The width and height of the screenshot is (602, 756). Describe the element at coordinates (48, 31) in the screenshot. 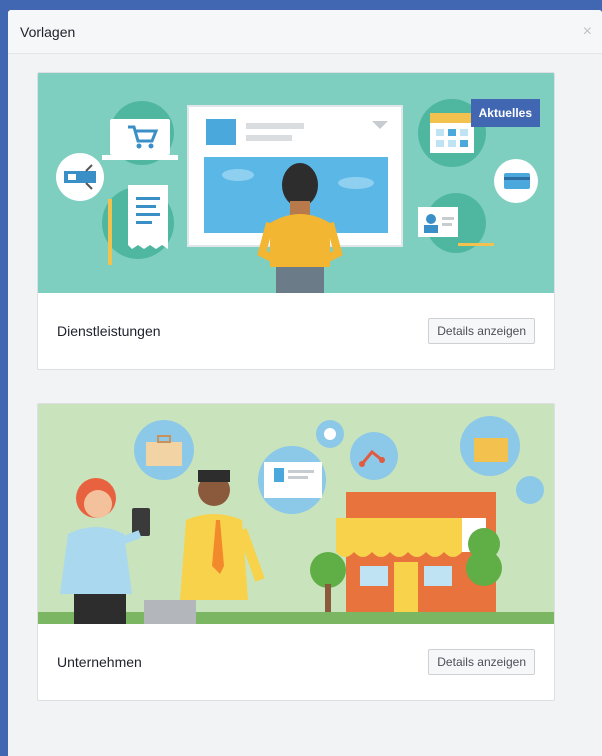

I see `dialog-title: Vorlagen` at that location.